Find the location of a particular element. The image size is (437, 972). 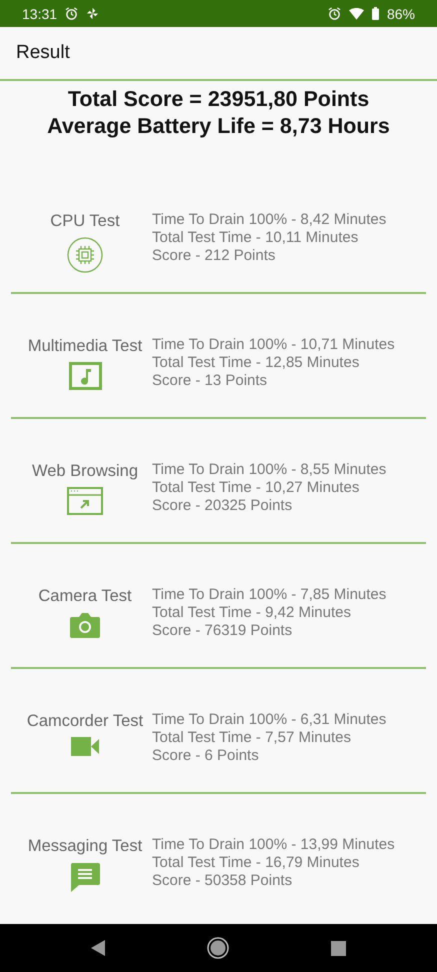

test-name: Messaging Test is located at coordinates (85, 846).